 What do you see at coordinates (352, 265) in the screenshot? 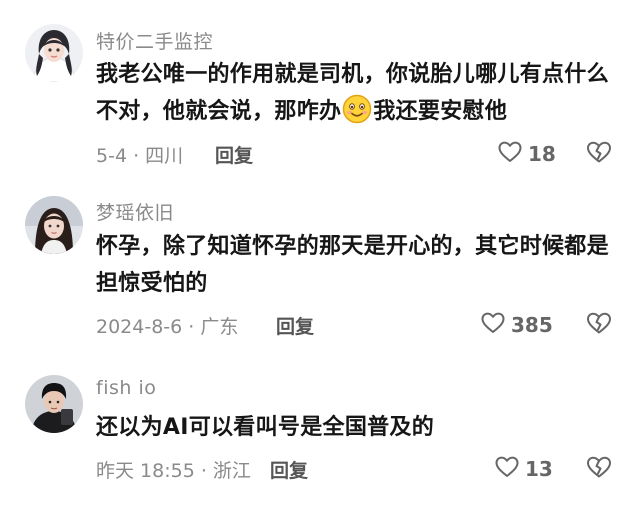
I see `comment-text: 怀孕，除了知道怀孕的那天是开心的，其它时候都是担惊受怕的` at bounding box center [352, 265].